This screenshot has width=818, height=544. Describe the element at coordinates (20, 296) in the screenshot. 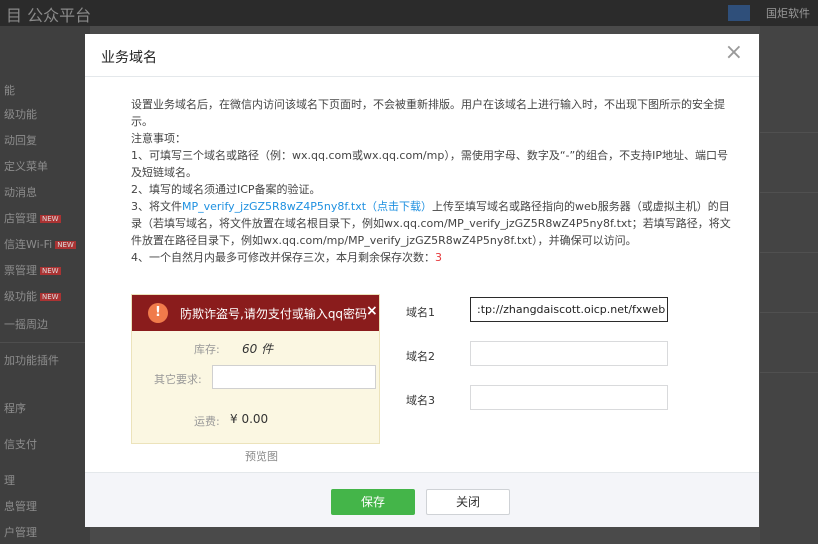

I see `sidebar-item-label: 级功能` at that location.